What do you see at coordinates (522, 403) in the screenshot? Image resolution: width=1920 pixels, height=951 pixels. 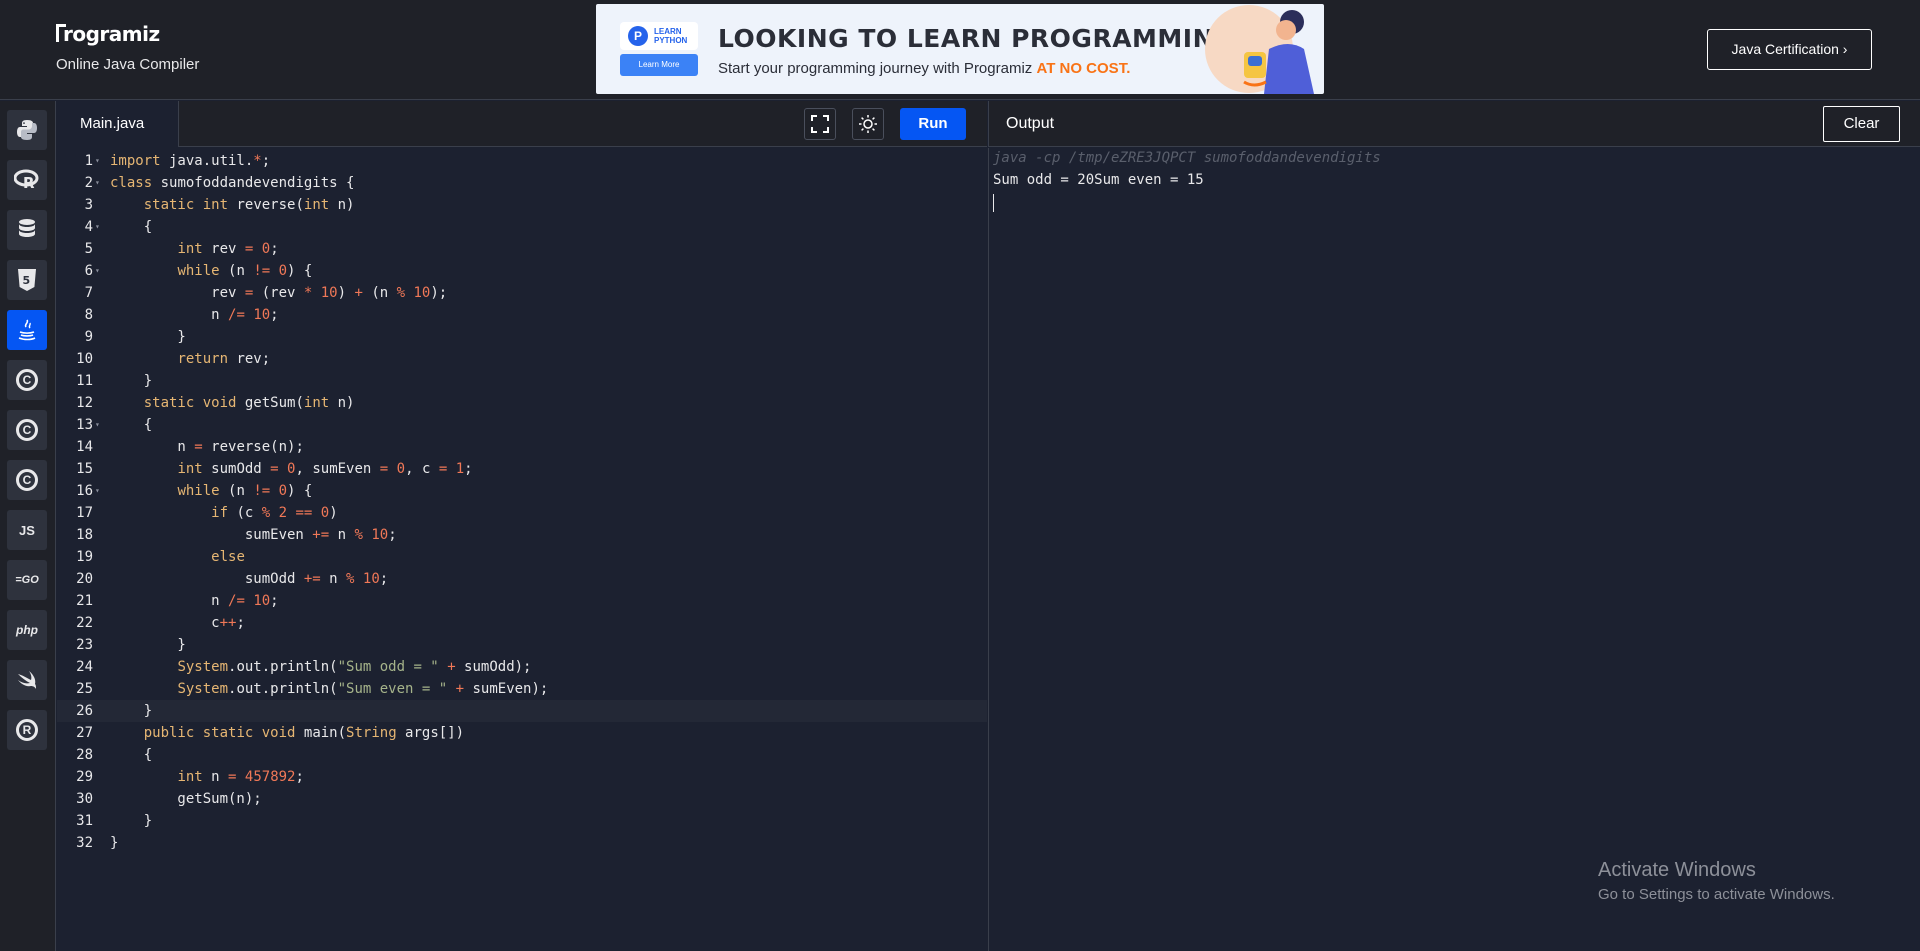 I see `code-line: 12 static void getSum(int n)` at bounding box center [522, 403].